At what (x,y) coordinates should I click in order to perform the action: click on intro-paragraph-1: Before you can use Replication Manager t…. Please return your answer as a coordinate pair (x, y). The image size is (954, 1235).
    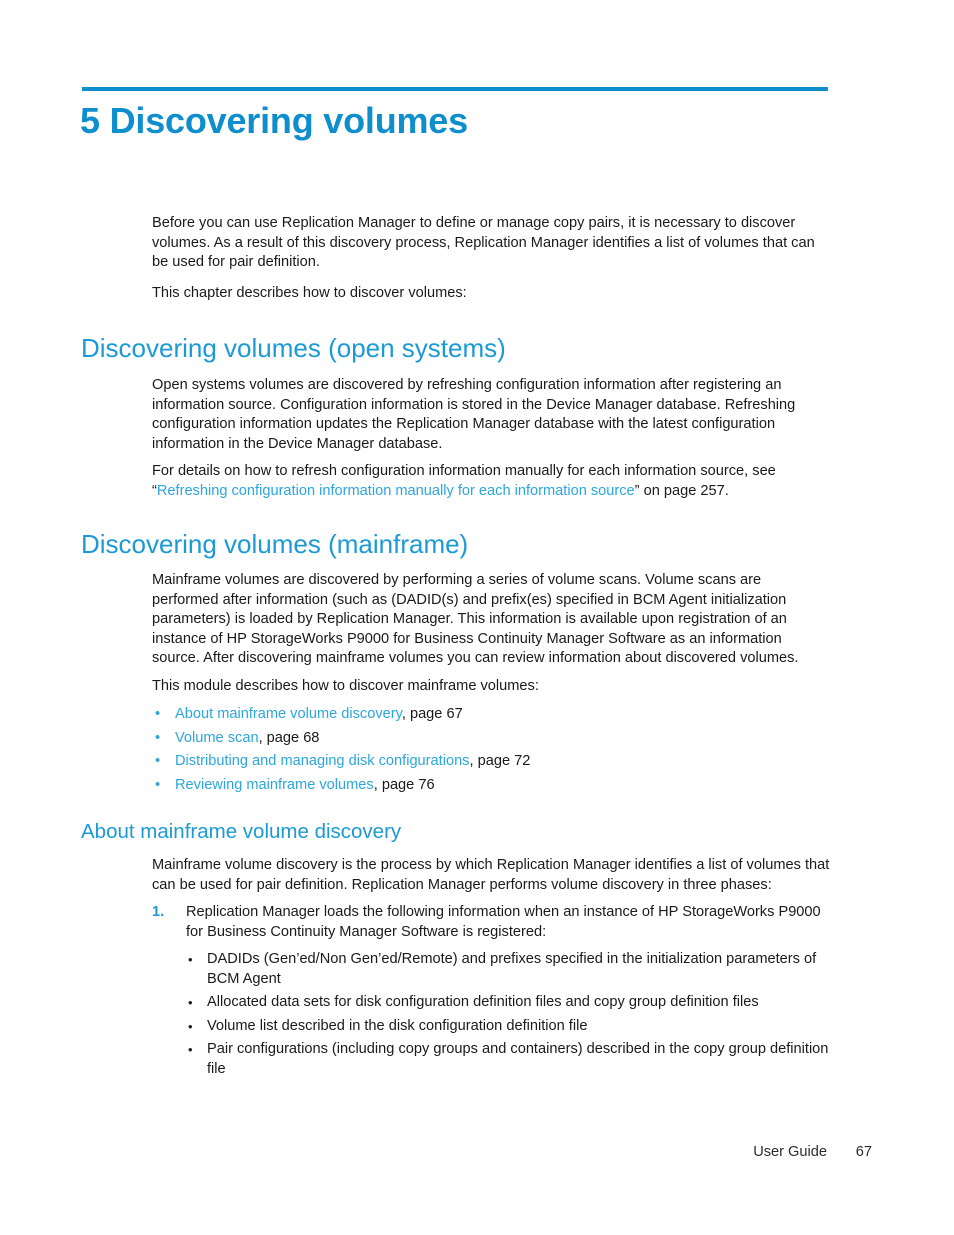
    Looking at the image, I should click on (483, 242).